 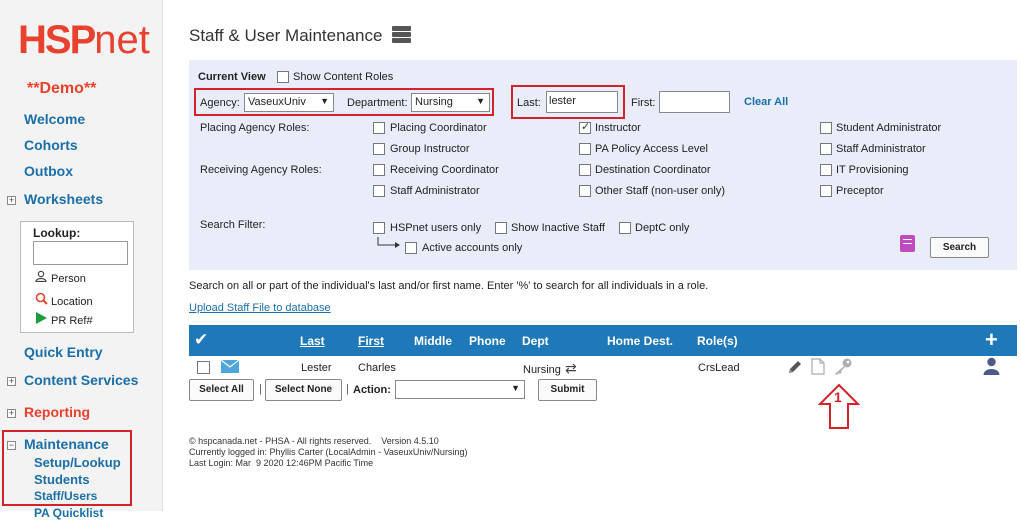 I want to click on department-label: Department:, so click(x=377, y=103).